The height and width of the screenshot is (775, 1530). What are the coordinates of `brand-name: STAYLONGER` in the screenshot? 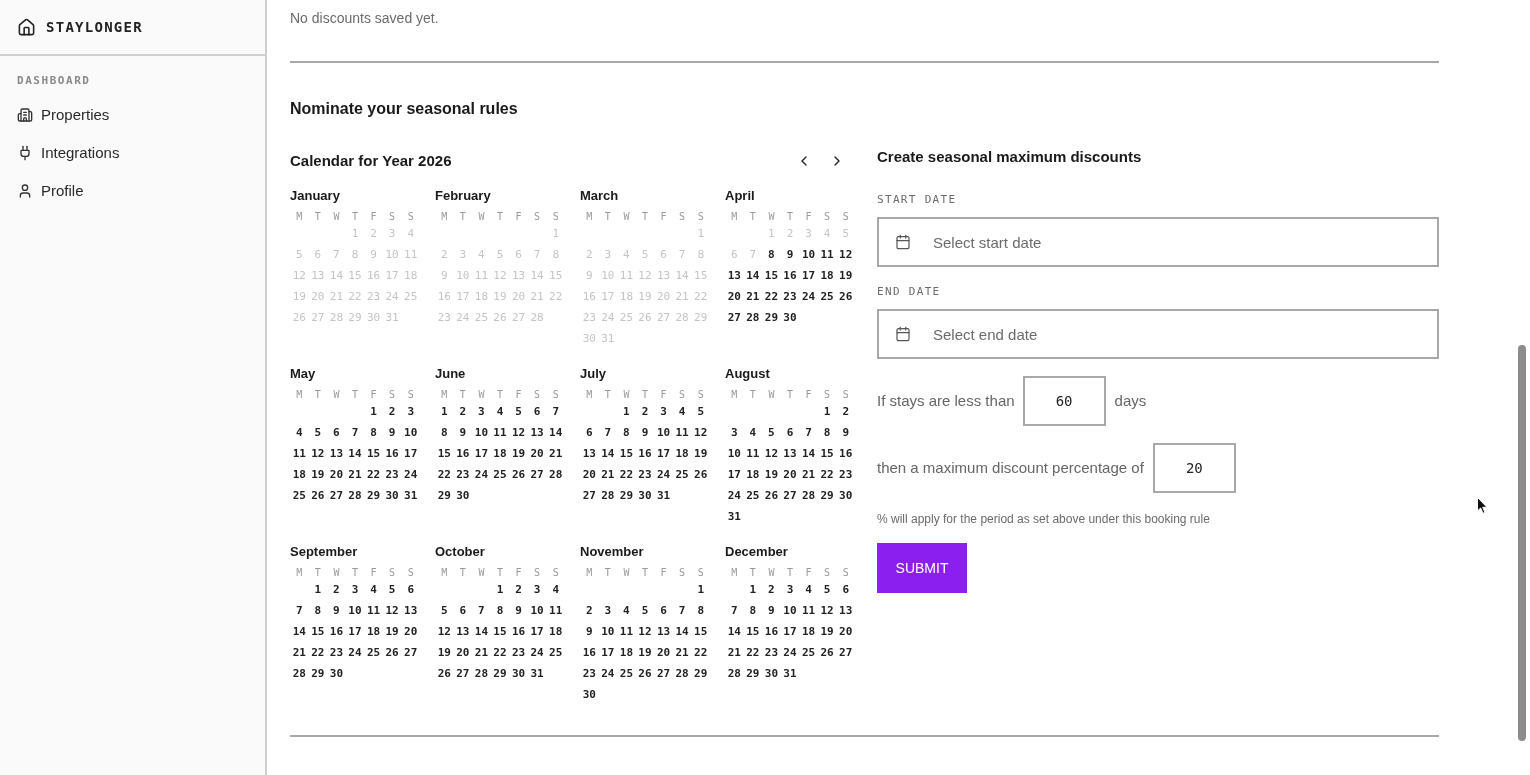 It's located at (94, 27).